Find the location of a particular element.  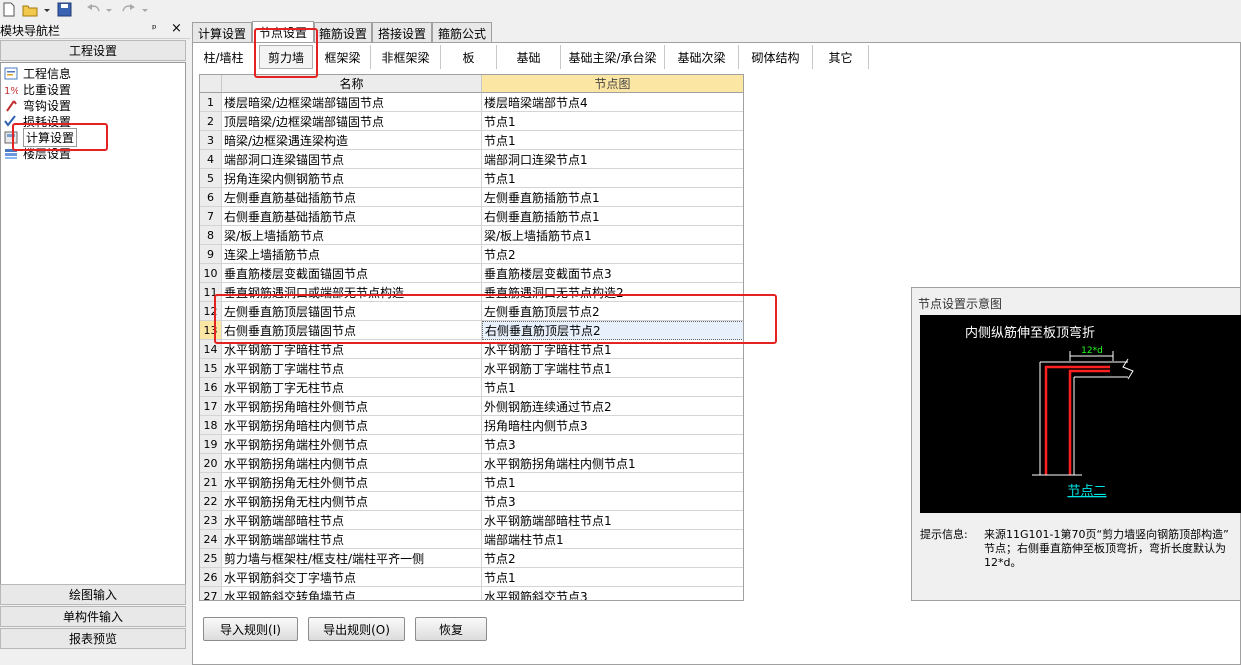

subtab-slab: 板 is located at coordinates (469, 57).